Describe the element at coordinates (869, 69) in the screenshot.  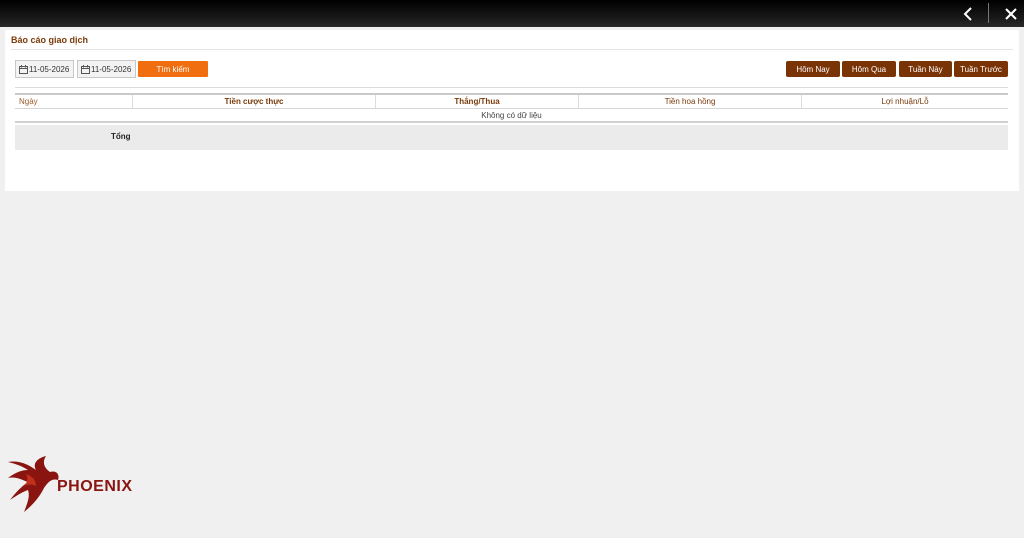
I see `yesterday-button: Hôm Qua` at that location.